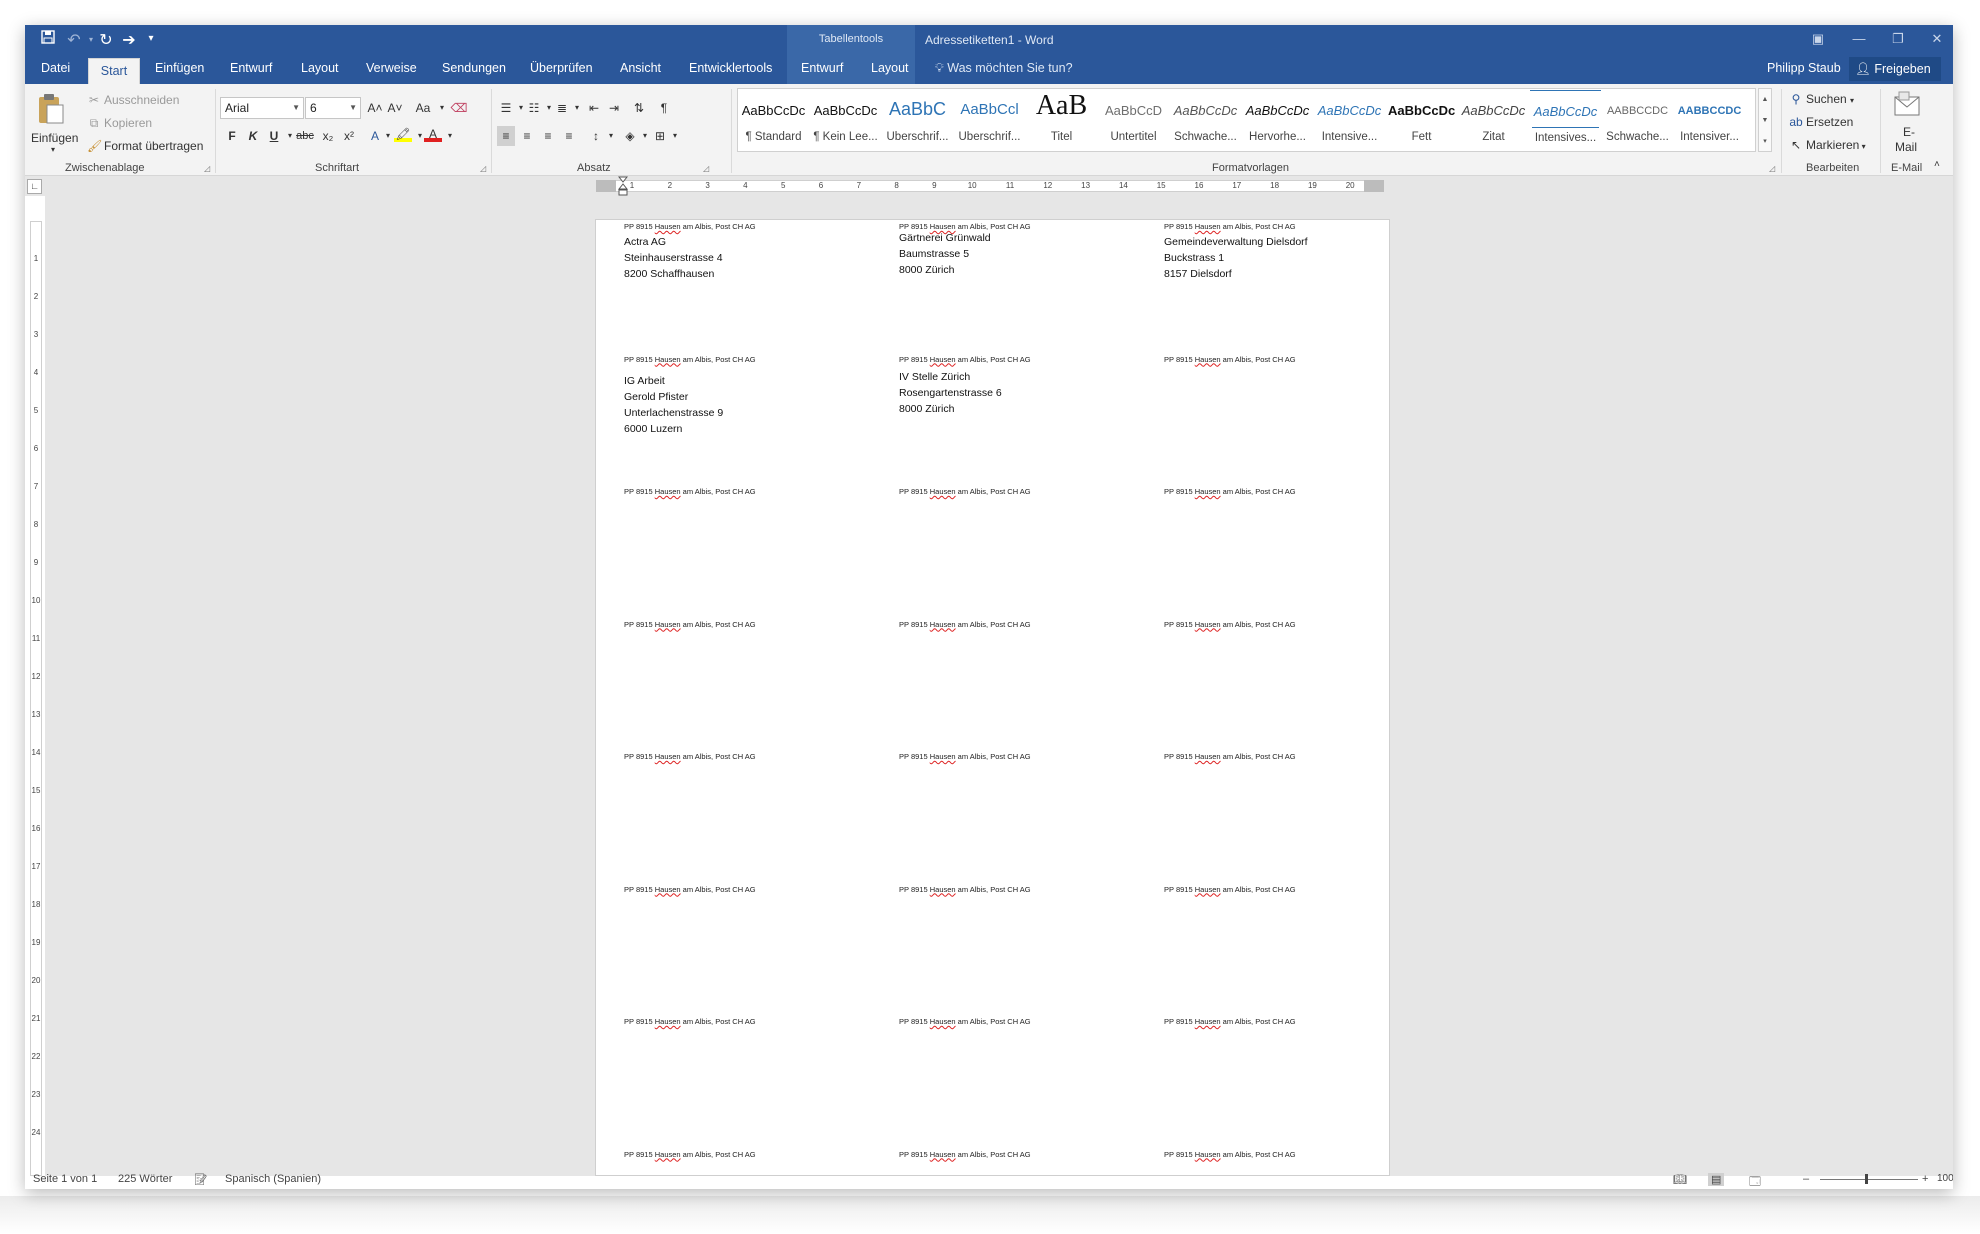 Image resolution: width=1980 pixels, height=1234 pixels. What do you see at coordinates (548, 136) in the screenshot?
I see `align-right-icon: ≡` at bounding box center [548, 136].